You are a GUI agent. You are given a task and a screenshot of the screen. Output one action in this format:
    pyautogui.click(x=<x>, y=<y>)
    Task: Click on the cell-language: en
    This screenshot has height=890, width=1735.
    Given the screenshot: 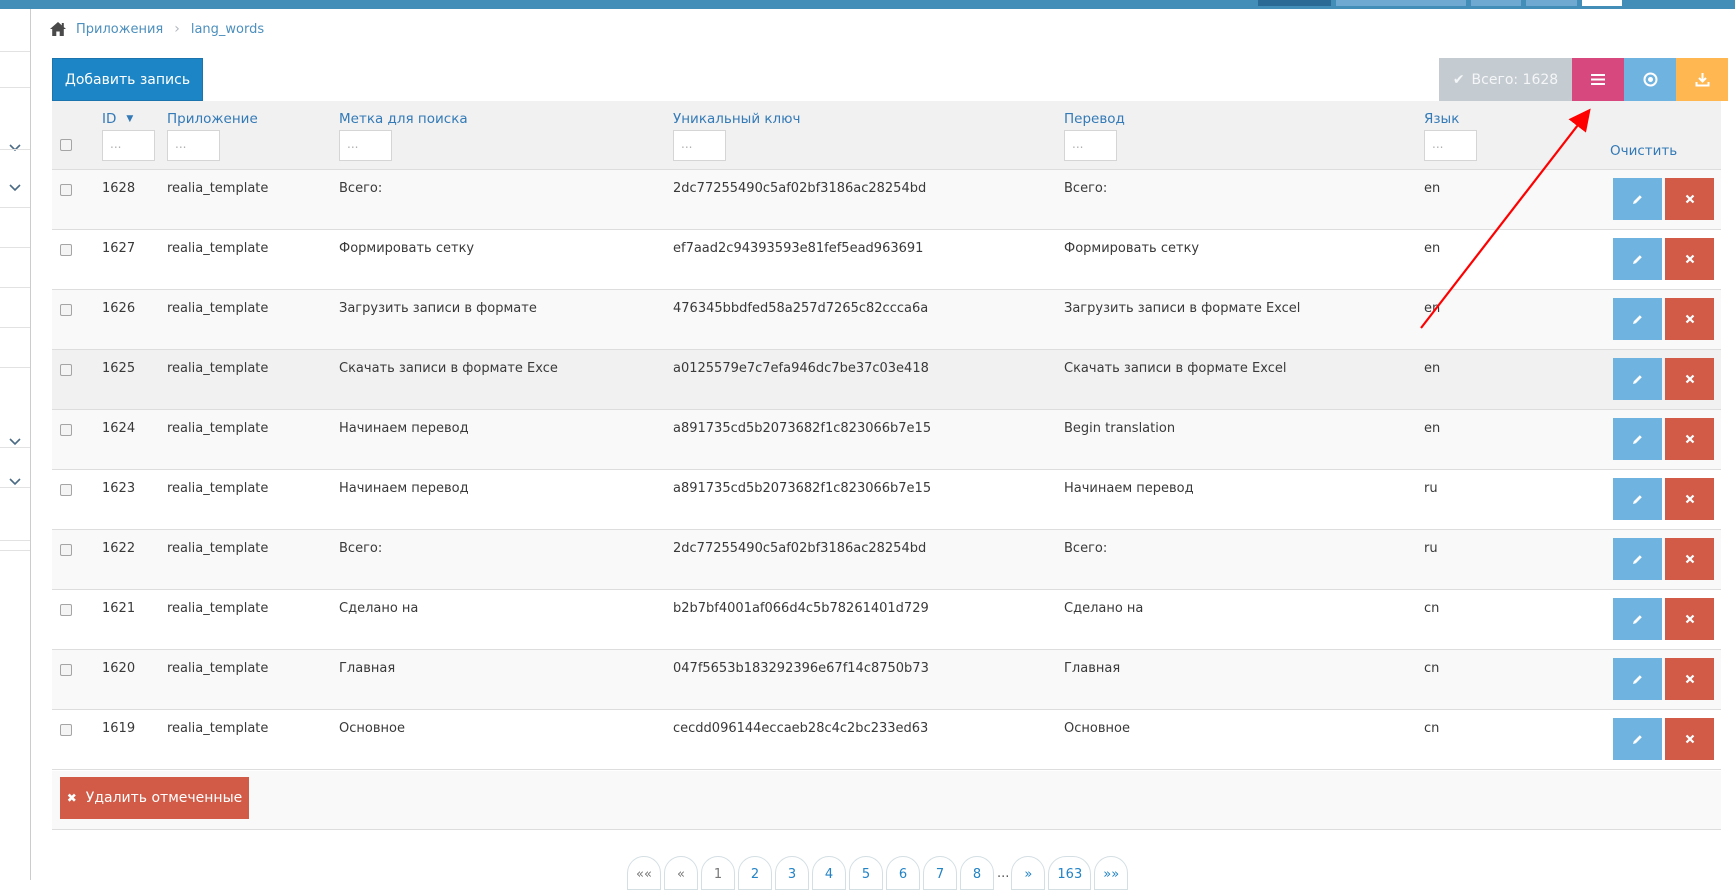 What is the action you would take?
    pyautogui.click(x=1432, y=368)
    